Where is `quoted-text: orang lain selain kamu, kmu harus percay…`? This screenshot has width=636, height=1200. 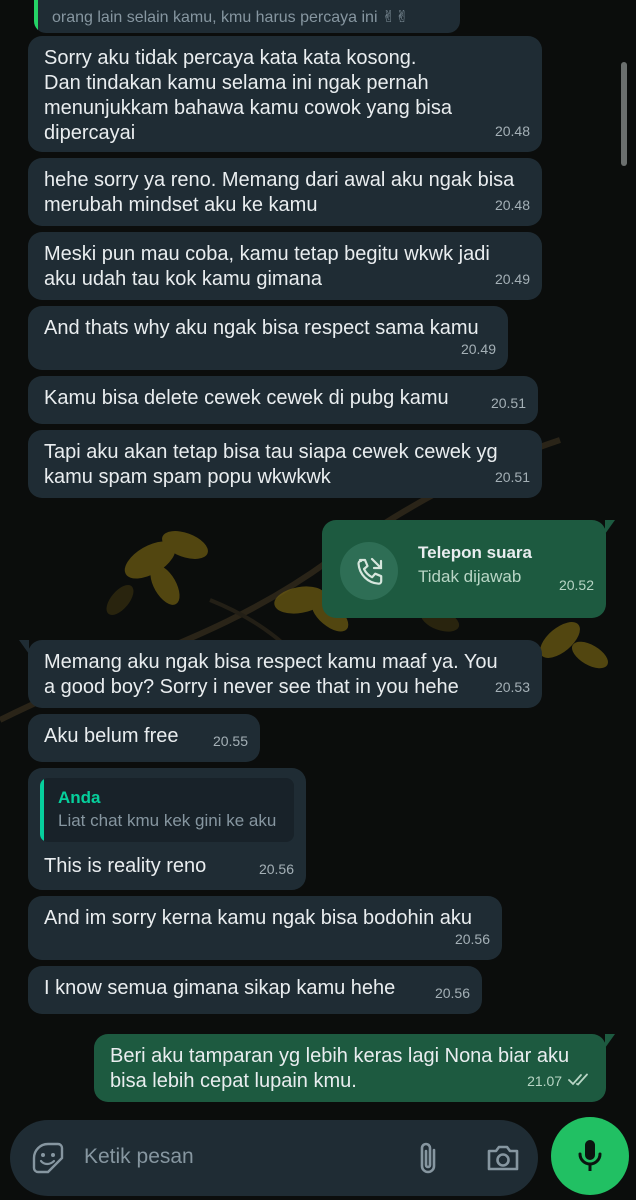
quoted-text: orang lain selain kamu, kmu harus percay… is located at coordinates (230, 17).